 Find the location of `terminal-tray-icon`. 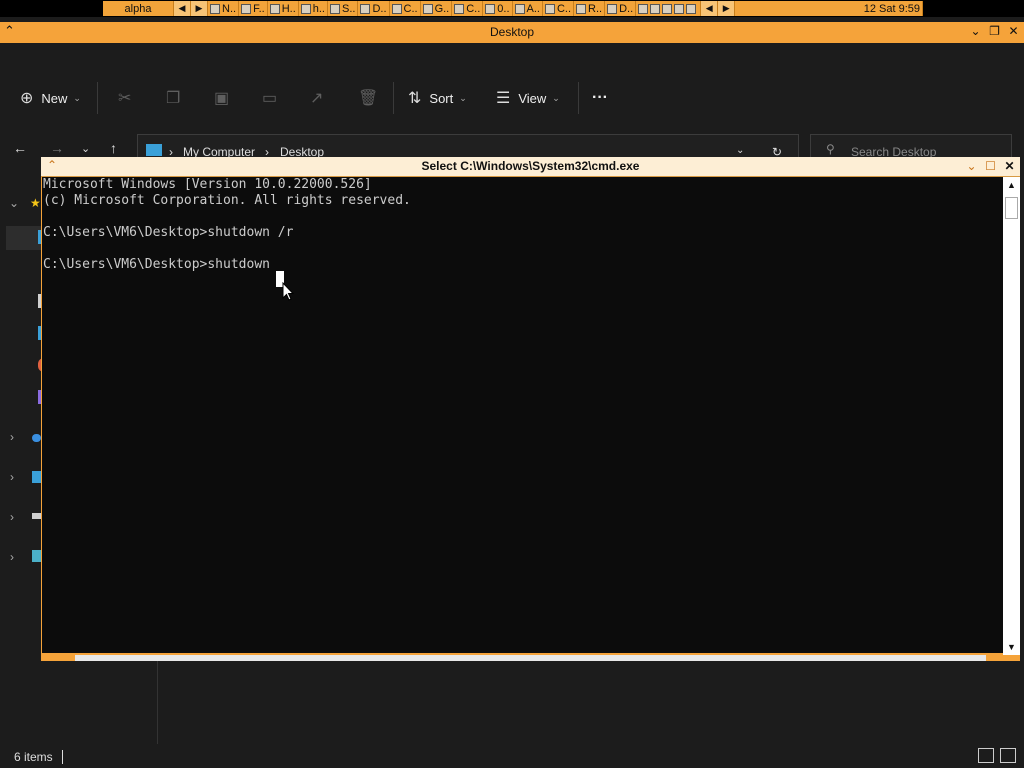

terminal-tray-icon is located at coordinates (643, 8).